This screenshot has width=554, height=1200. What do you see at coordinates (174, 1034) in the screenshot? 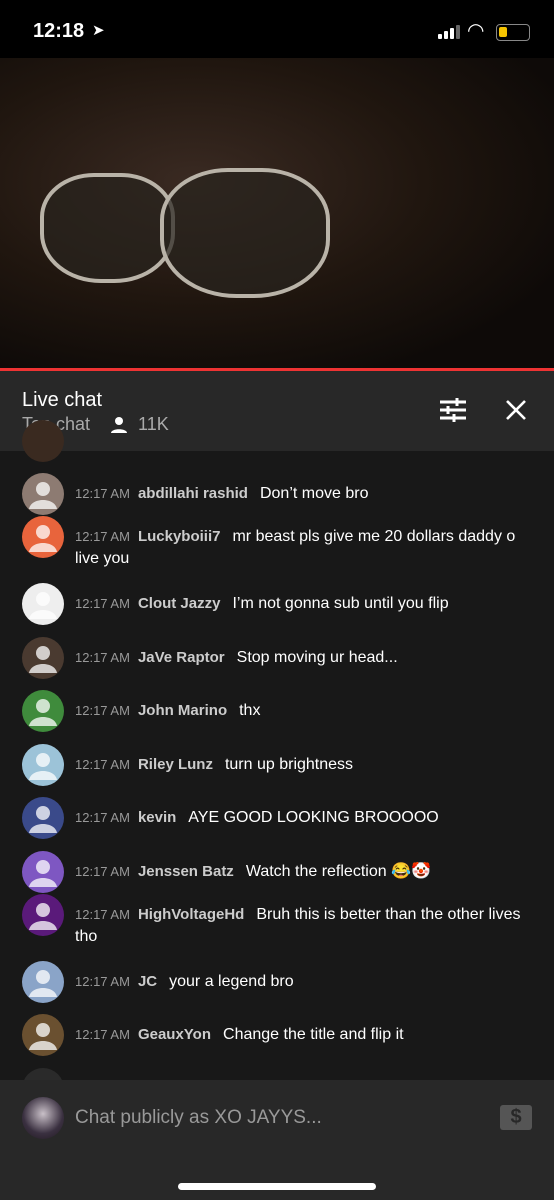
I see `message-author: GeauxYon` at bounding box center [174, 1034].